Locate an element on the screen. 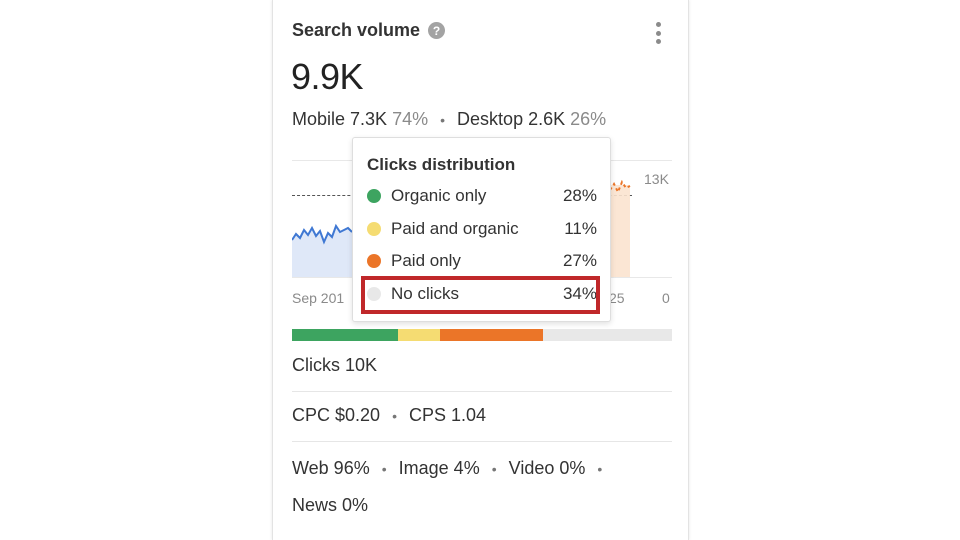 The width and height of the screenshot is (960, 540). no-clicks-segment is located at coordinates (607, 335).